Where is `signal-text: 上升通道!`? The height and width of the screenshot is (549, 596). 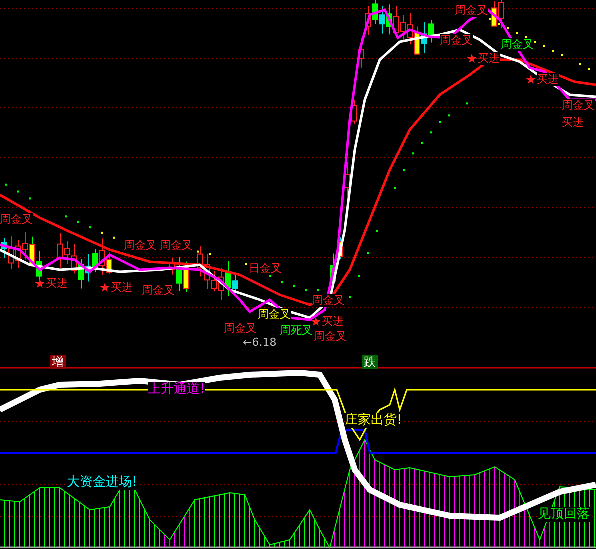
signal-text: 上升通道! is located at coordinates (177, 389).